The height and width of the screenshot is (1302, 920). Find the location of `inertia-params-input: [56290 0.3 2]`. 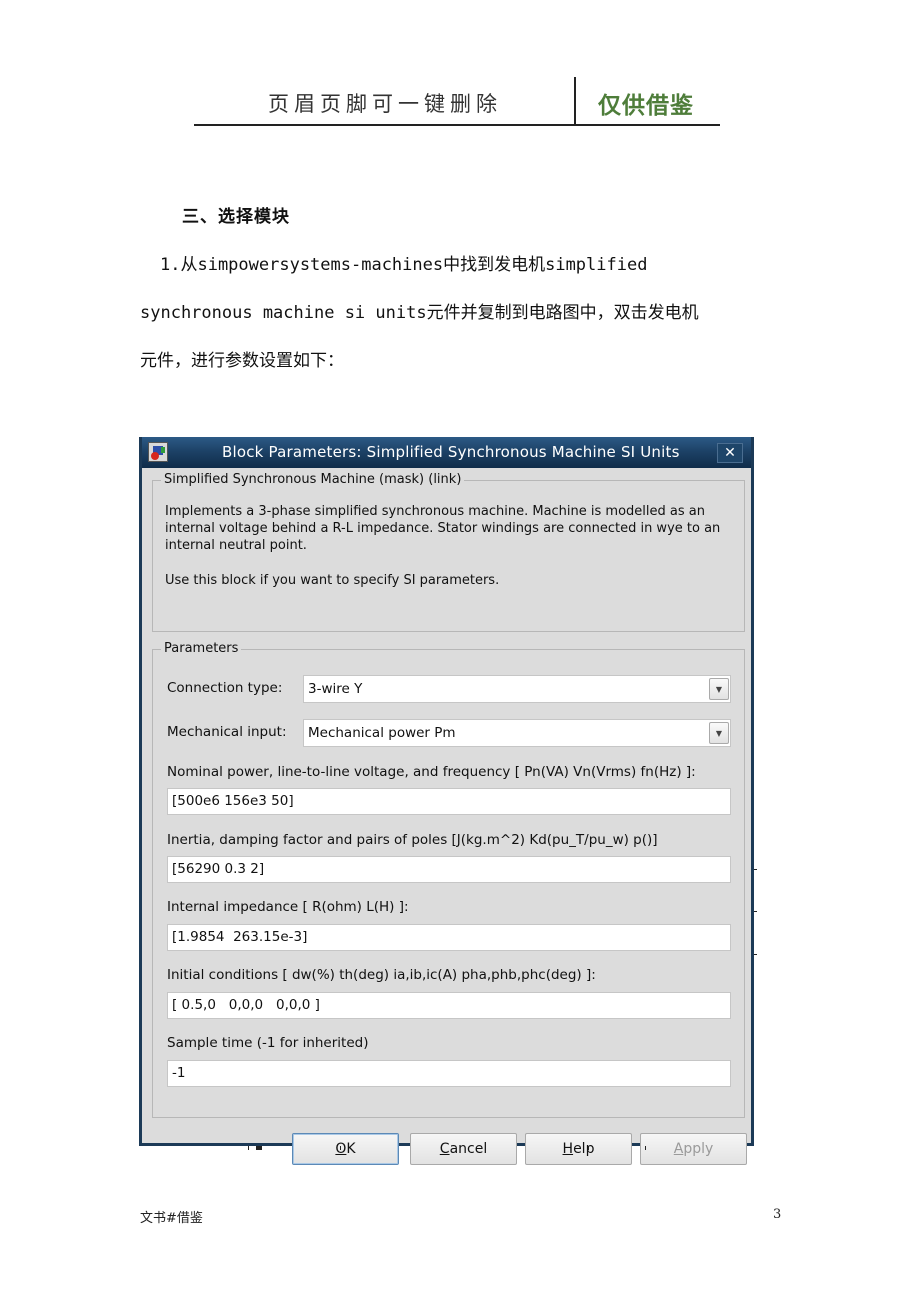

inertia-params-input: [56290 0.3 2] is located at coordinates (449, 869).